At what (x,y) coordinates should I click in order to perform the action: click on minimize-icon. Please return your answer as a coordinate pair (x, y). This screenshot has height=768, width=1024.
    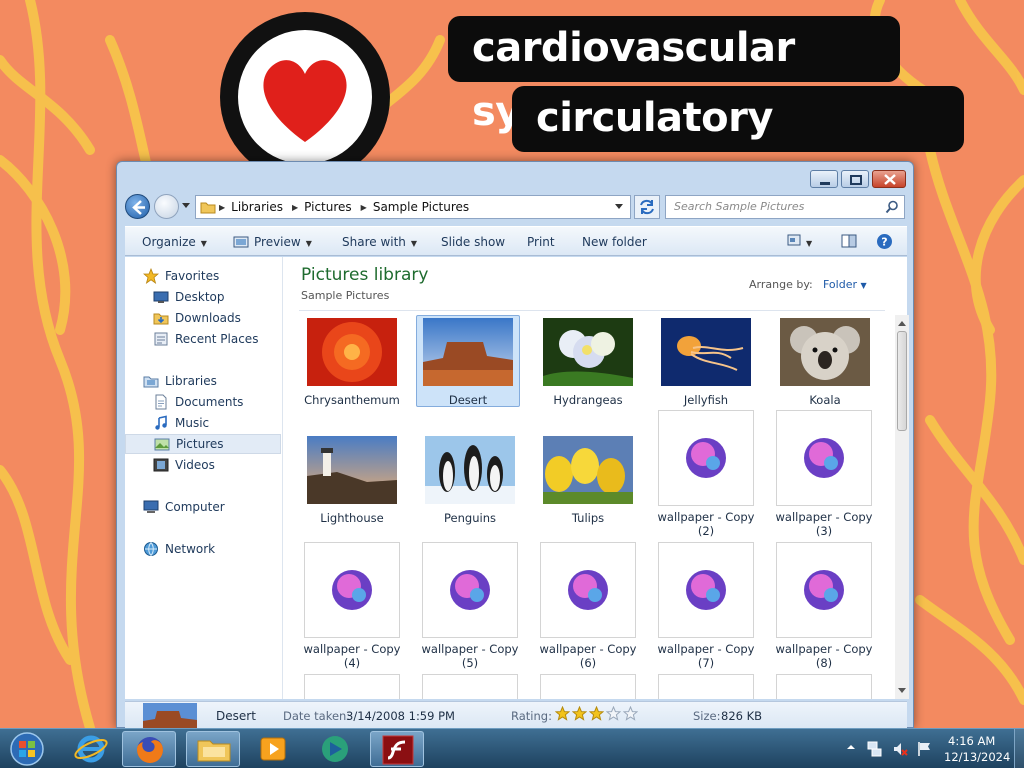
    Looking at the image, I should click on (825, 183).